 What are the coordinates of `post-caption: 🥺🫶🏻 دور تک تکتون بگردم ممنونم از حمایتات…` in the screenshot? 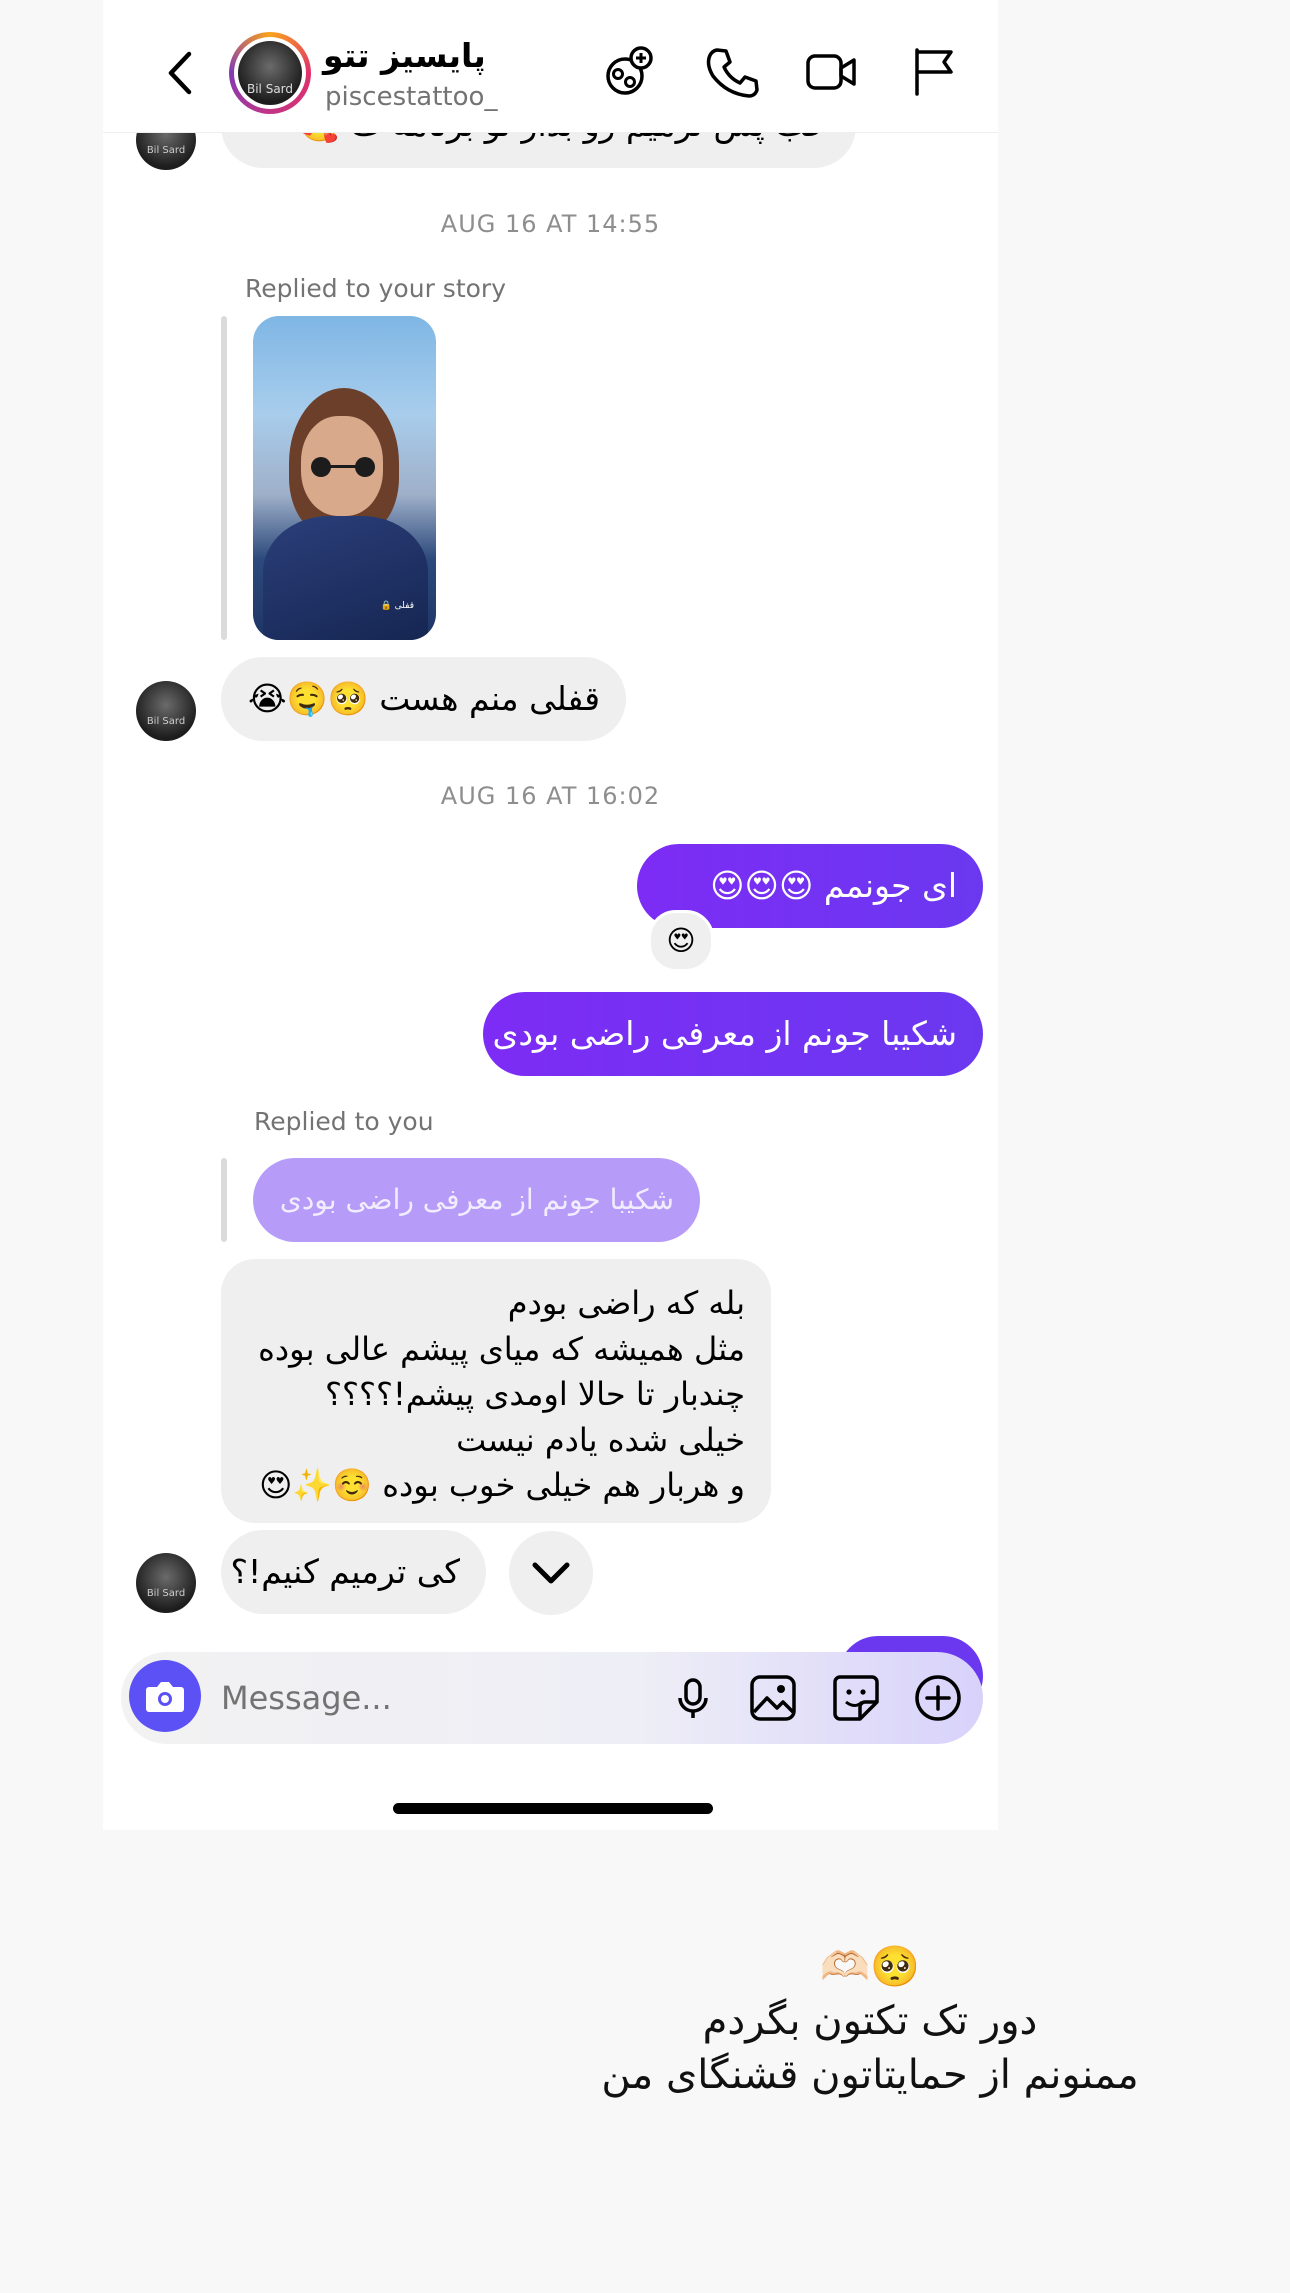 It's located at (870, 2021).